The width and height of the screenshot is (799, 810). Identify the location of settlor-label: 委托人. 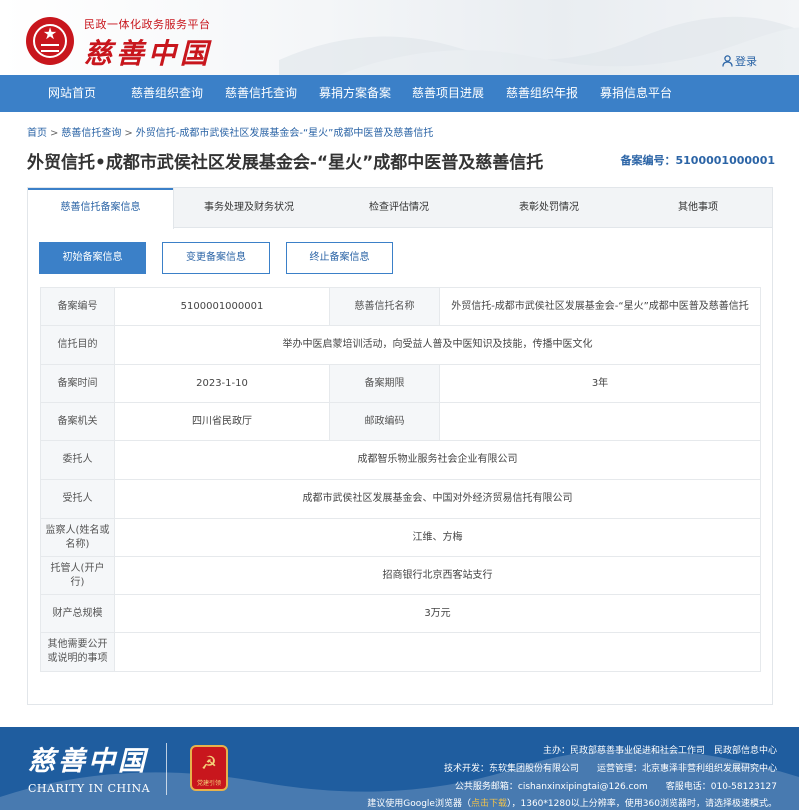
(77, 460).